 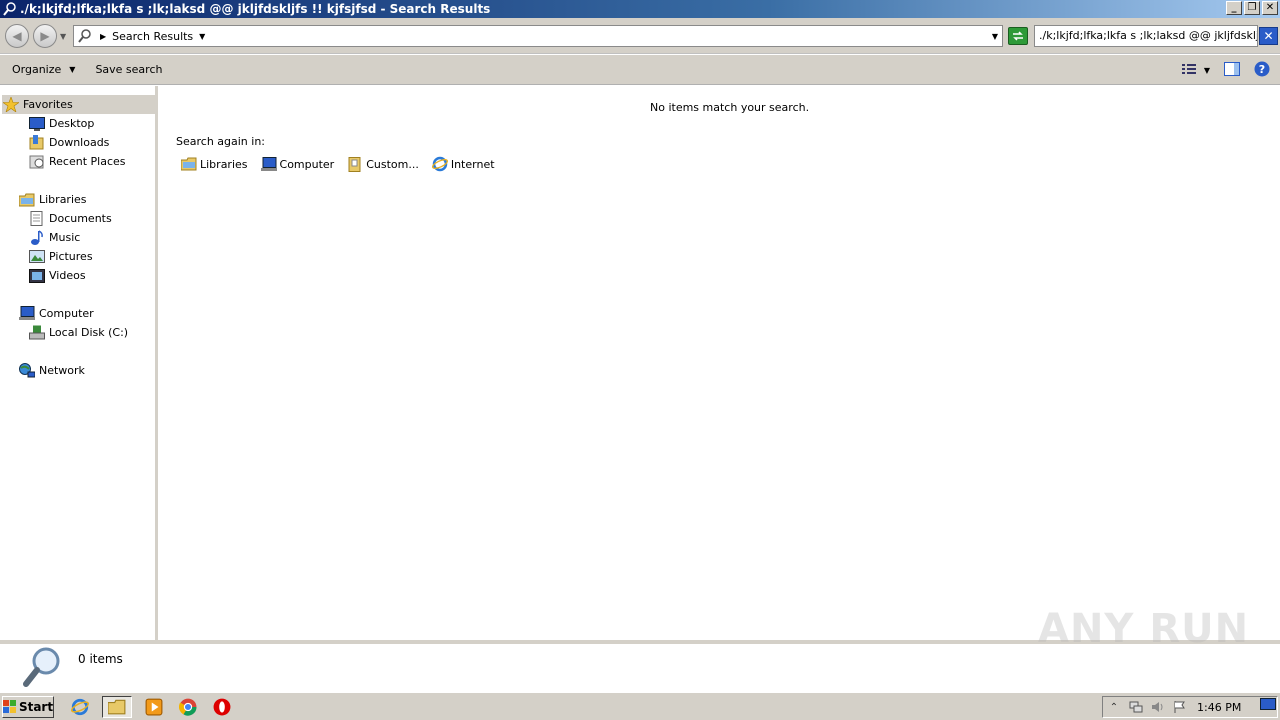 I want to click on taskbar-chrome, so click(x=188, y=707).